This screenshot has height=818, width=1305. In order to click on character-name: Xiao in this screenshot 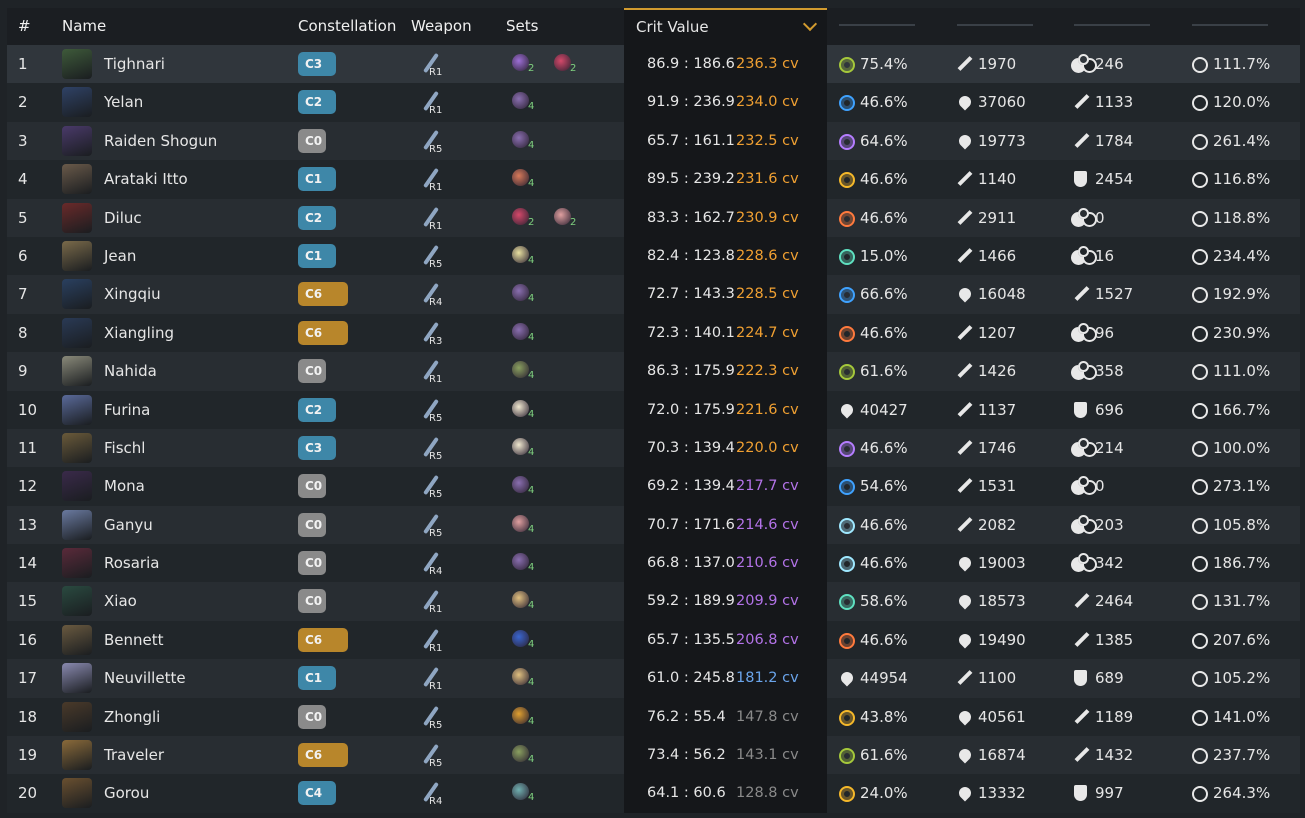, I will do `click(120, 601)`.